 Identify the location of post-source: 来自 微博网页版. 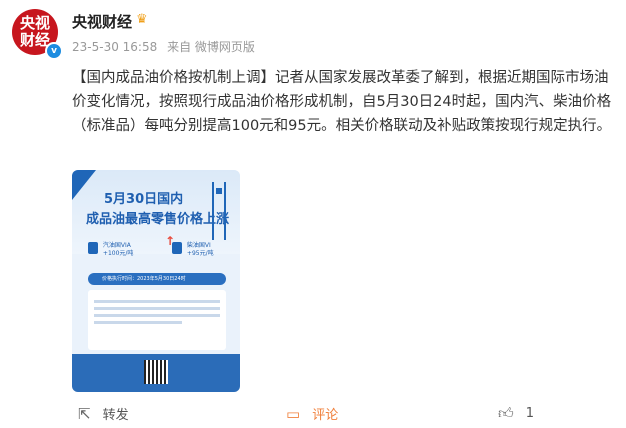
(211, 47).